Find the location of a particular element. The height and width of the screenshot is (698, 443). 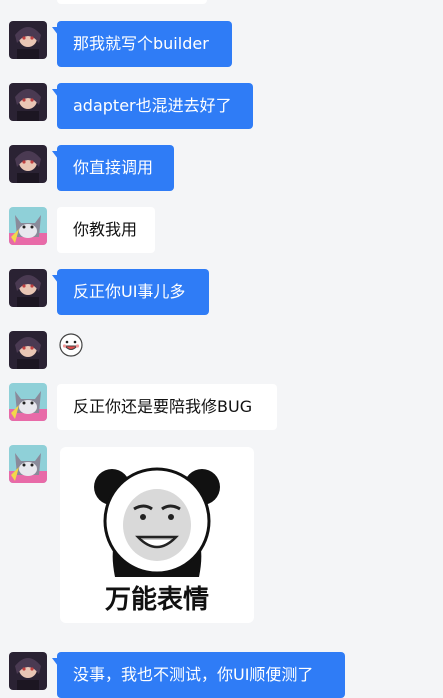

panda-meme-sticker: 万能表情 is located at coordinates (157, 535).